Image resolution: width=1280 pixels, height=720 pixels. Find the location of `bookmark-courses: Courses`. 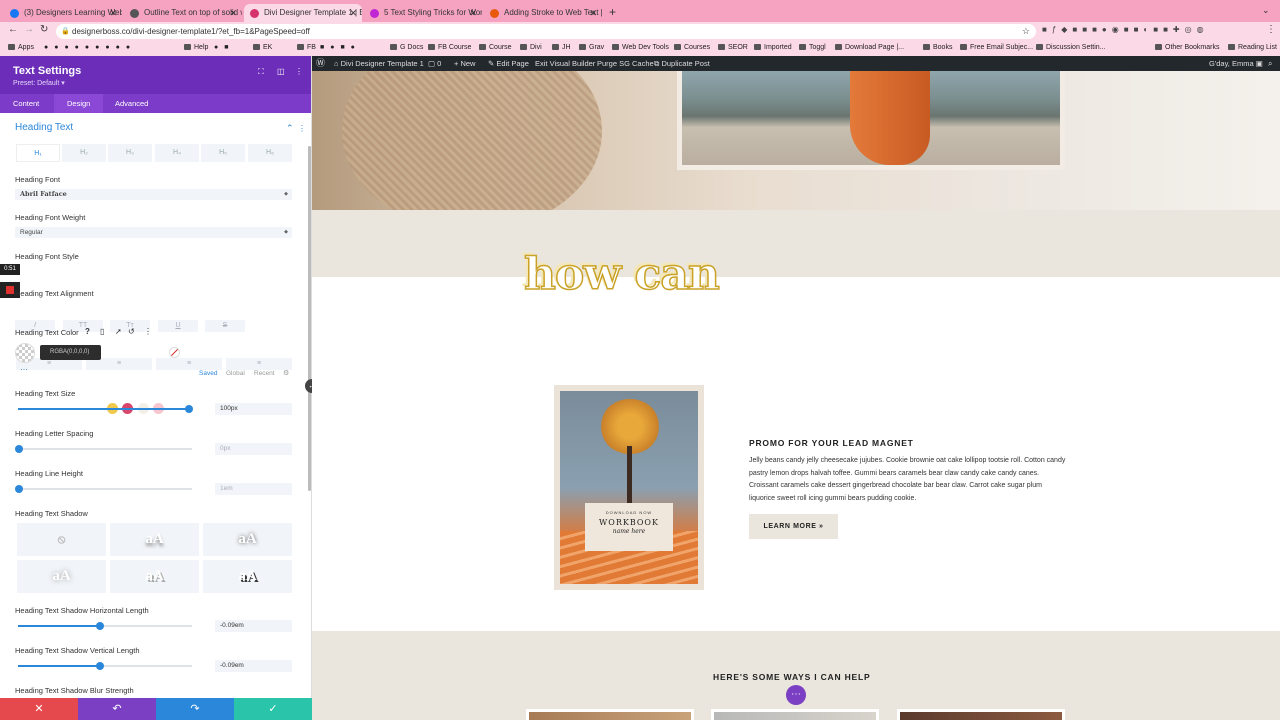

bookmark-courses: Courses is located at coordinates (692, 48).